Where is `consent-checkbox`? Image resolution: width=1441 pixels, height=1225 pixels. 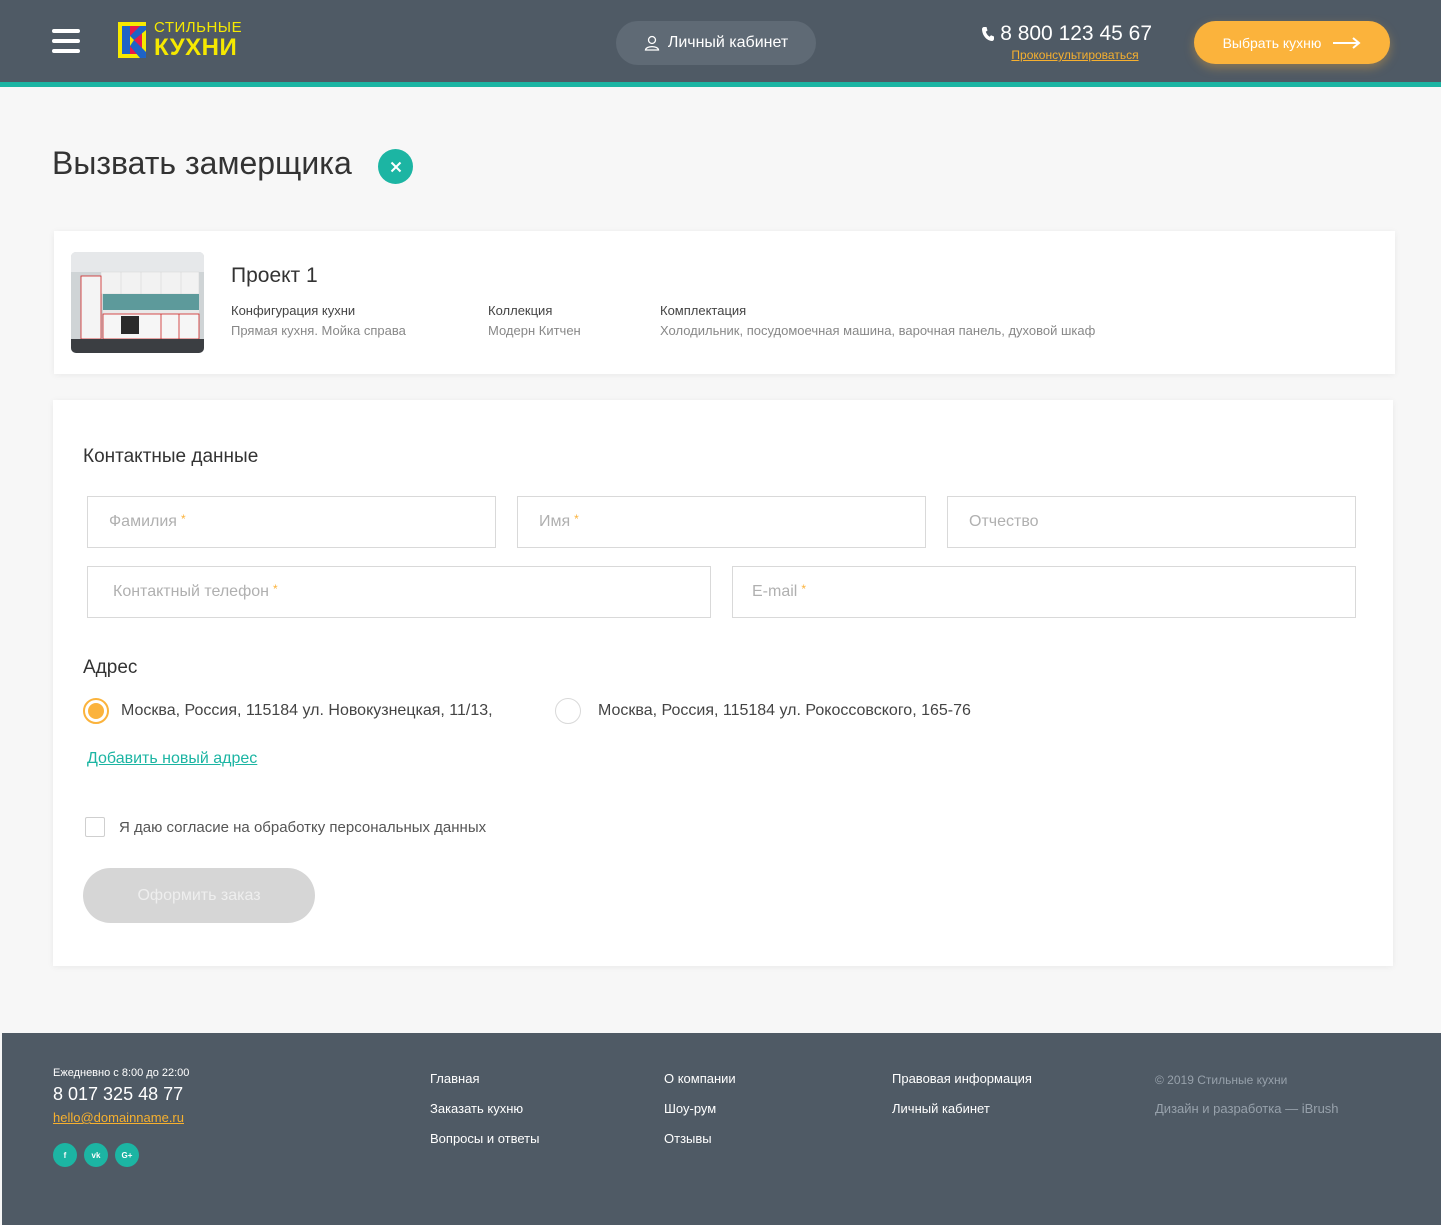 consent-checkbox is located at coordinates (95, 827).